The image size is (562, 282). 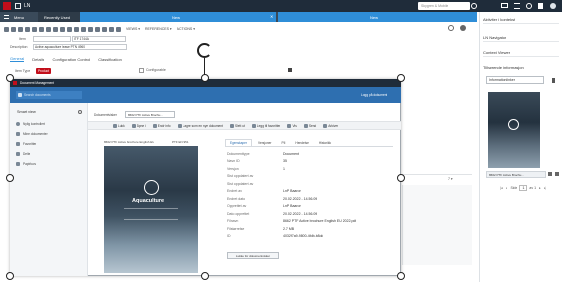 What do you see at coordinates (325, 143) in the screenshot?
I see `tab-history: Historikk` at bounding box center [325, 143].